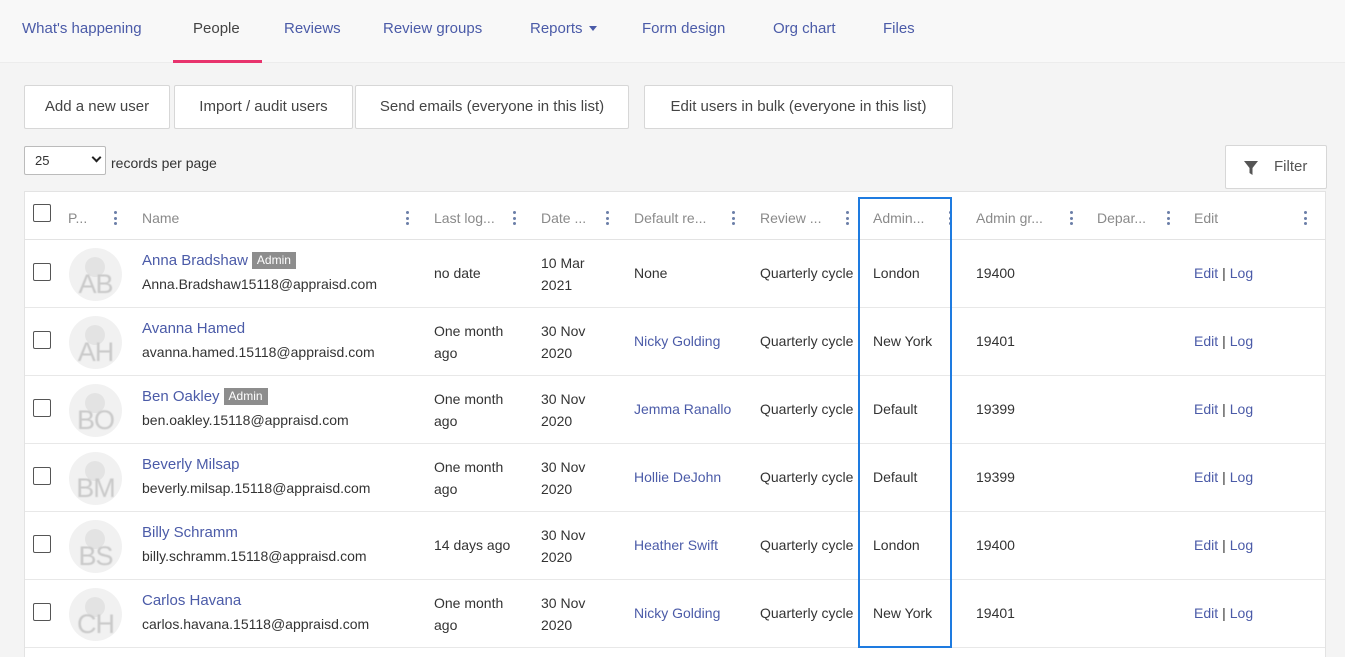 Image resolution: width=1345 pixels, height=657 pixels. Describe the element at coordinates (263, 107) in the screenshot. I see `import-audit-users-button: Import / audit users` at that location.